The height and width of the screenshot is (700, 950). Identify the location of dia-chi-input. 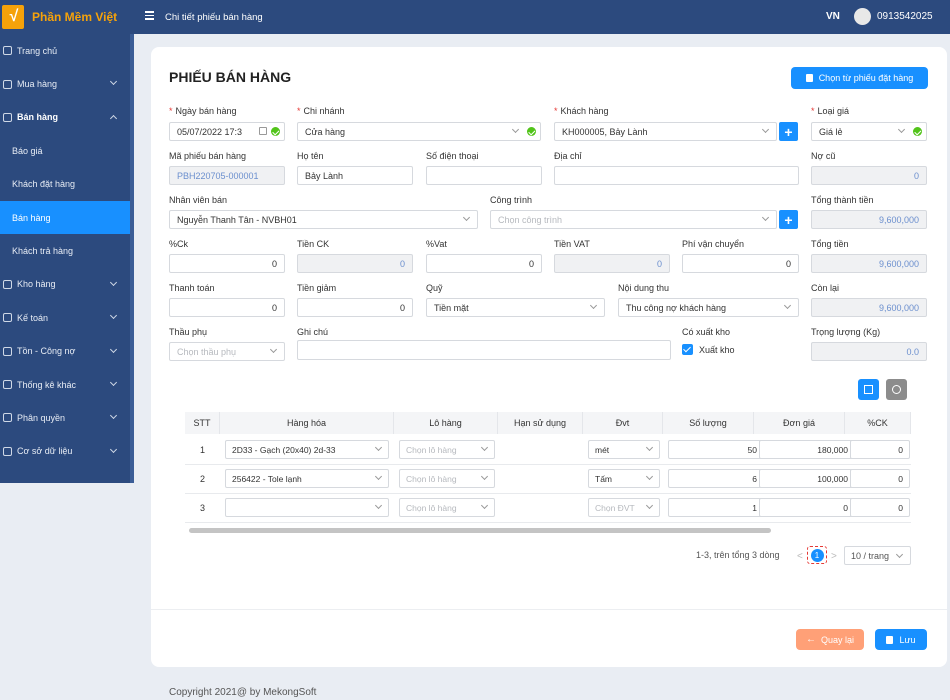
(676, 175).